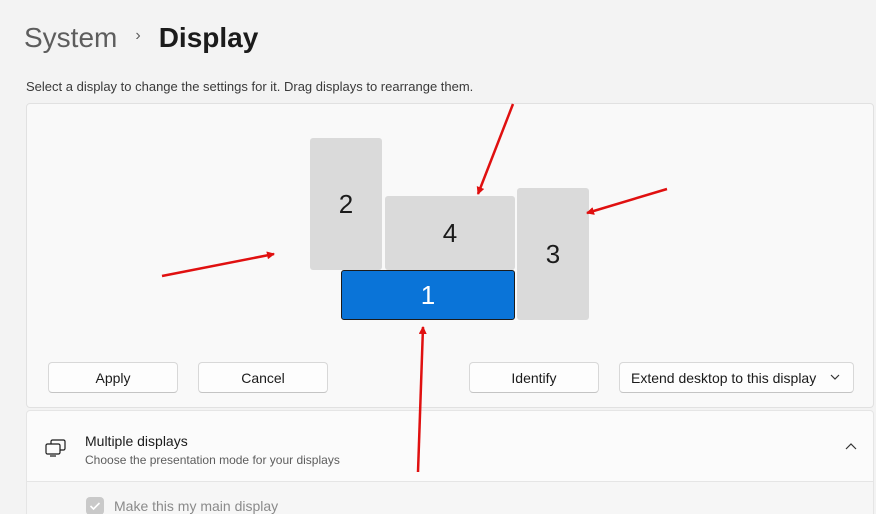 The width and height of the screenshot is (876, 514). I want to click on monitor-1: 1, so click(428, 295).